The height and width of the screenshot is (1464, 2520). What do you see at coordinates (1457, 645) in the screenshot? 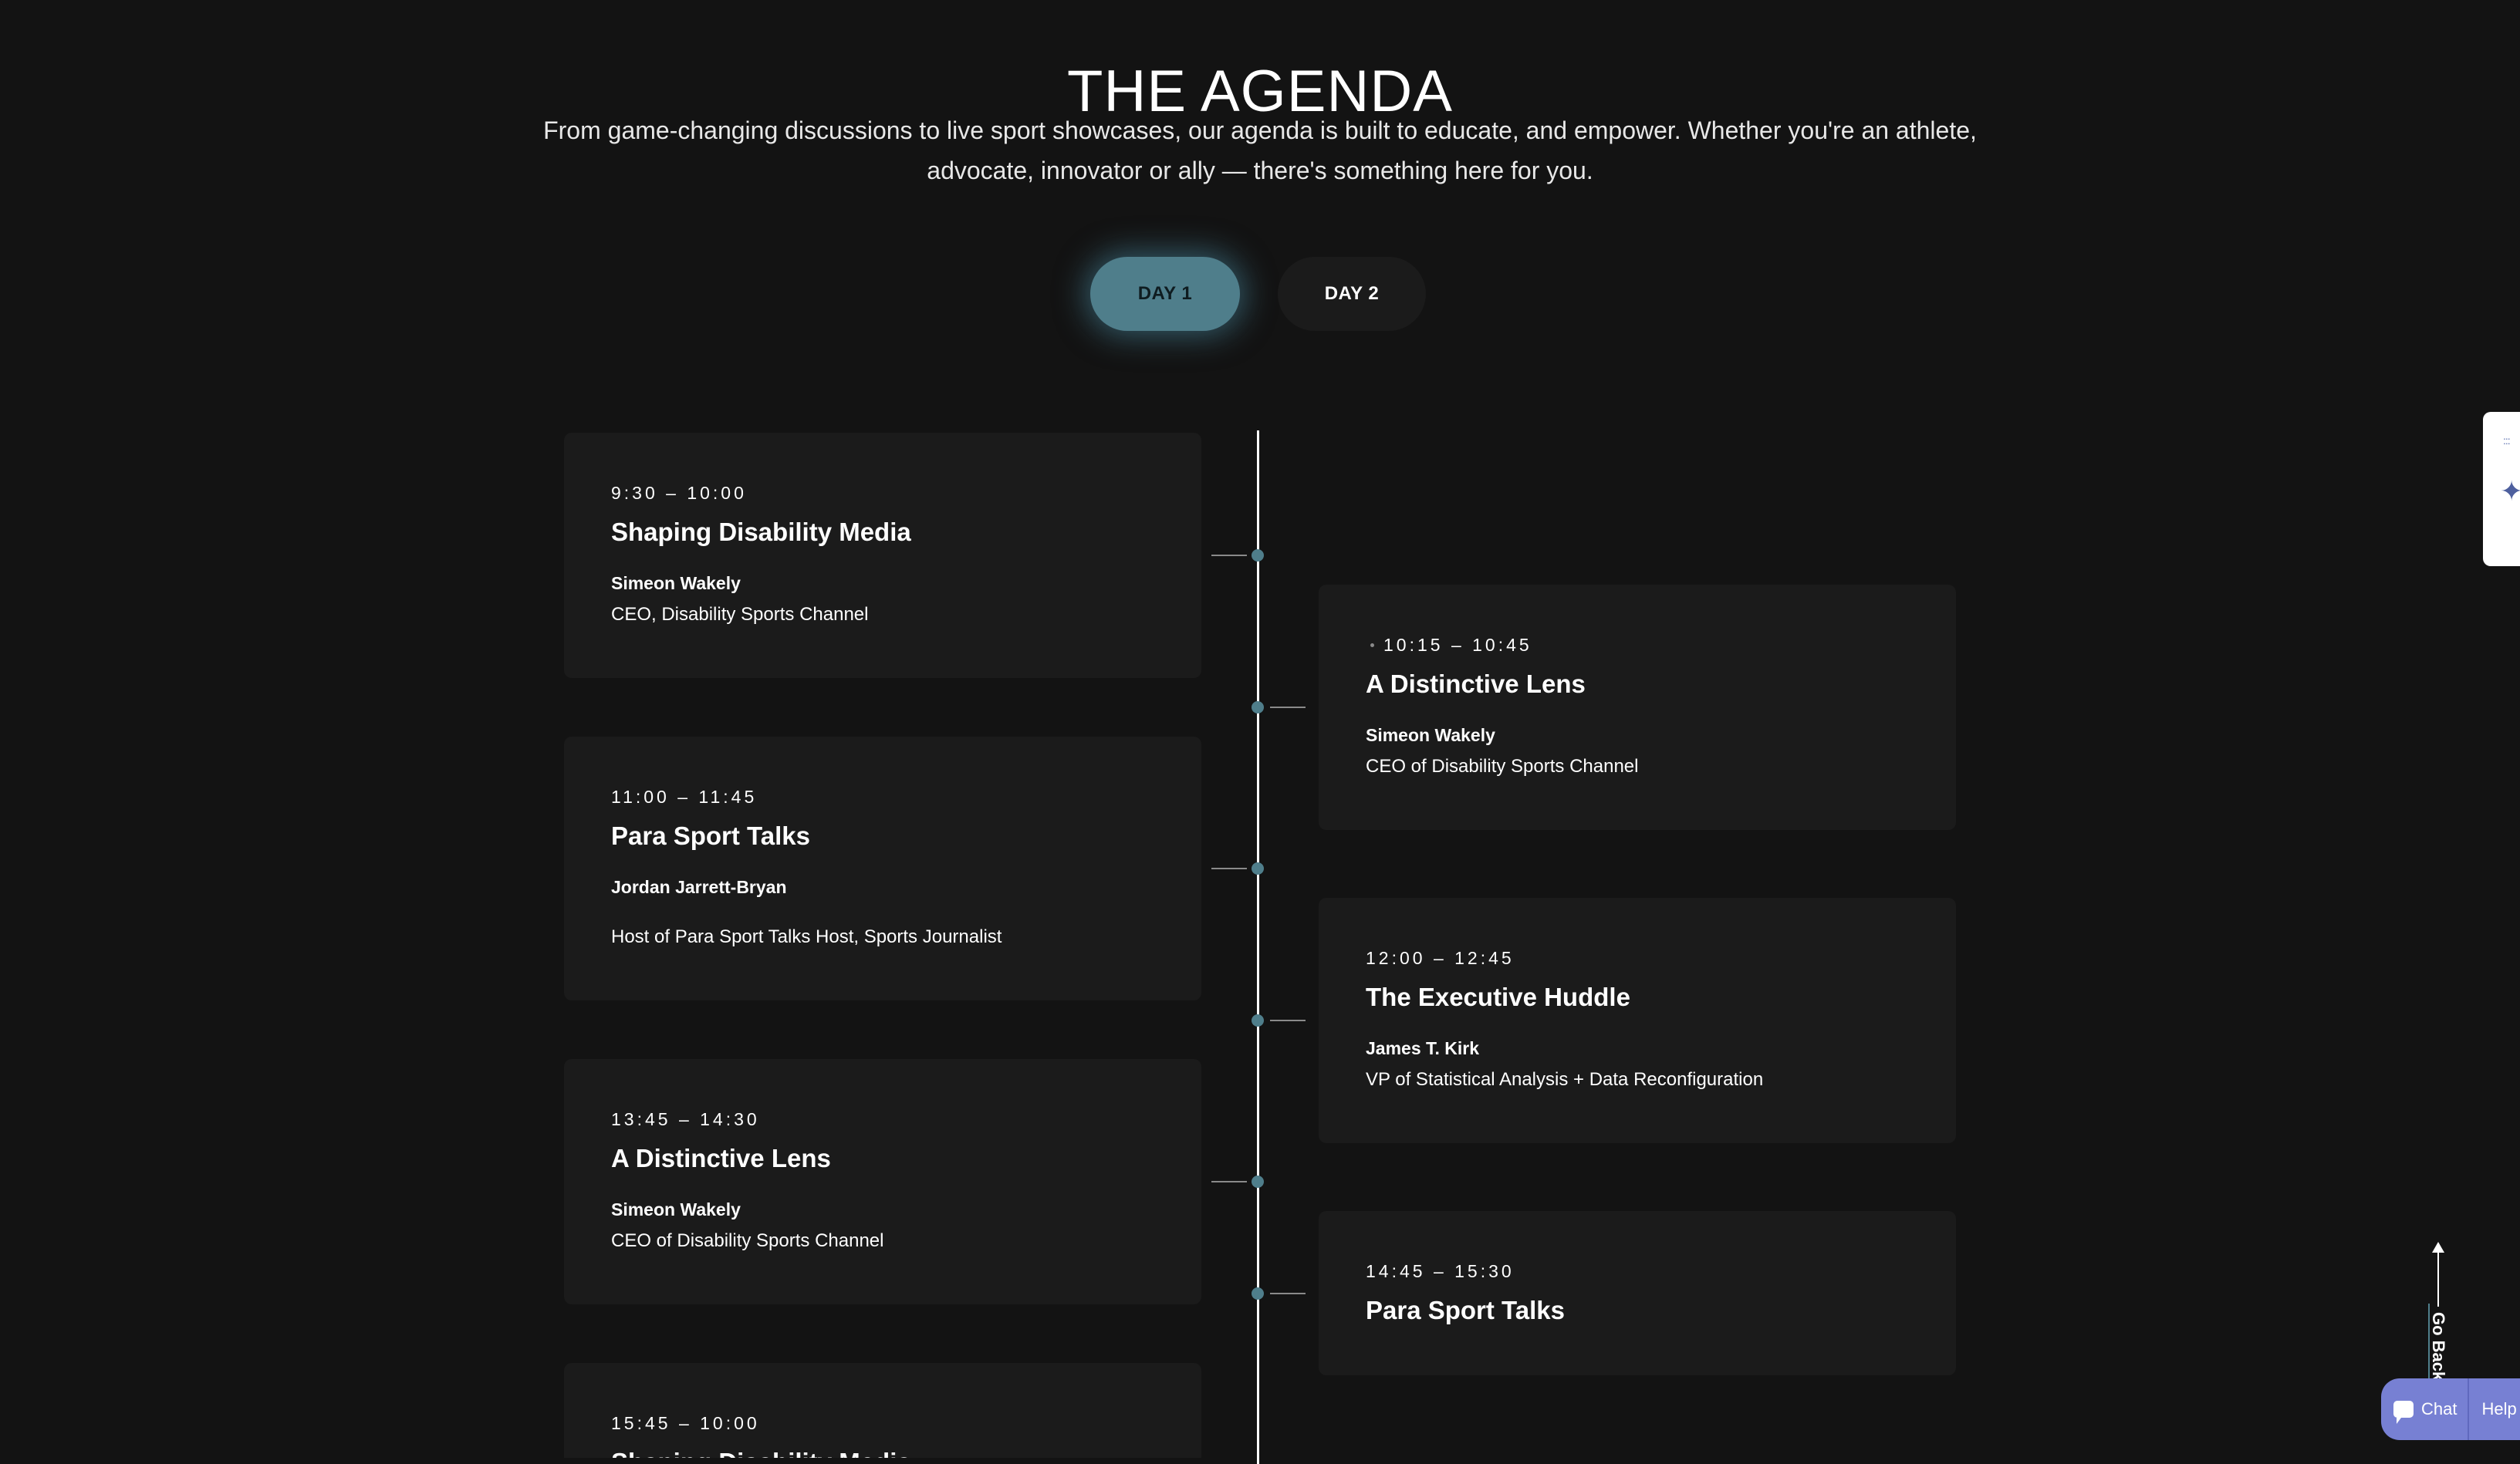
I see `session-time: 10:15 – 10:45` at bounding box center [1457, 645].